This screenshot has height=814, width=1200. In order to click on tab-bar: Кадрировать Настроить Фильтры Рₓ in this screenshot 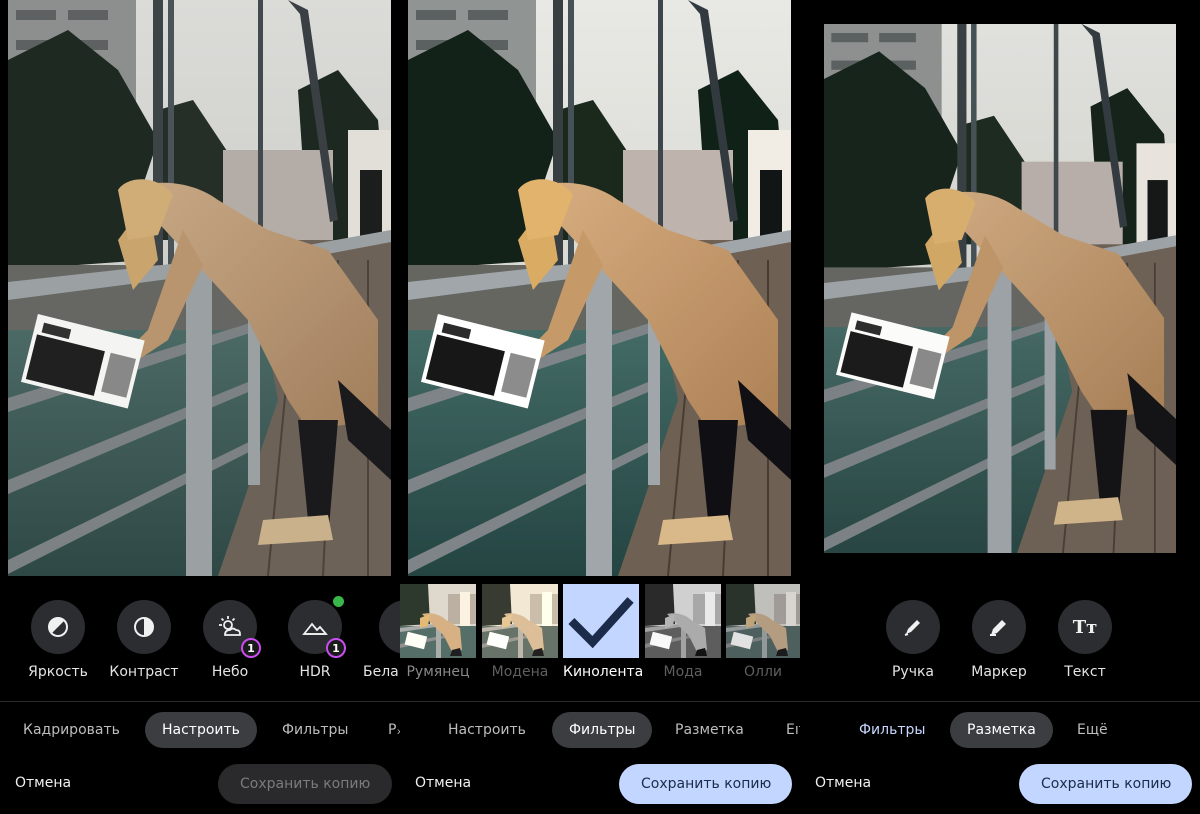, I will do `click(200, 730)`.